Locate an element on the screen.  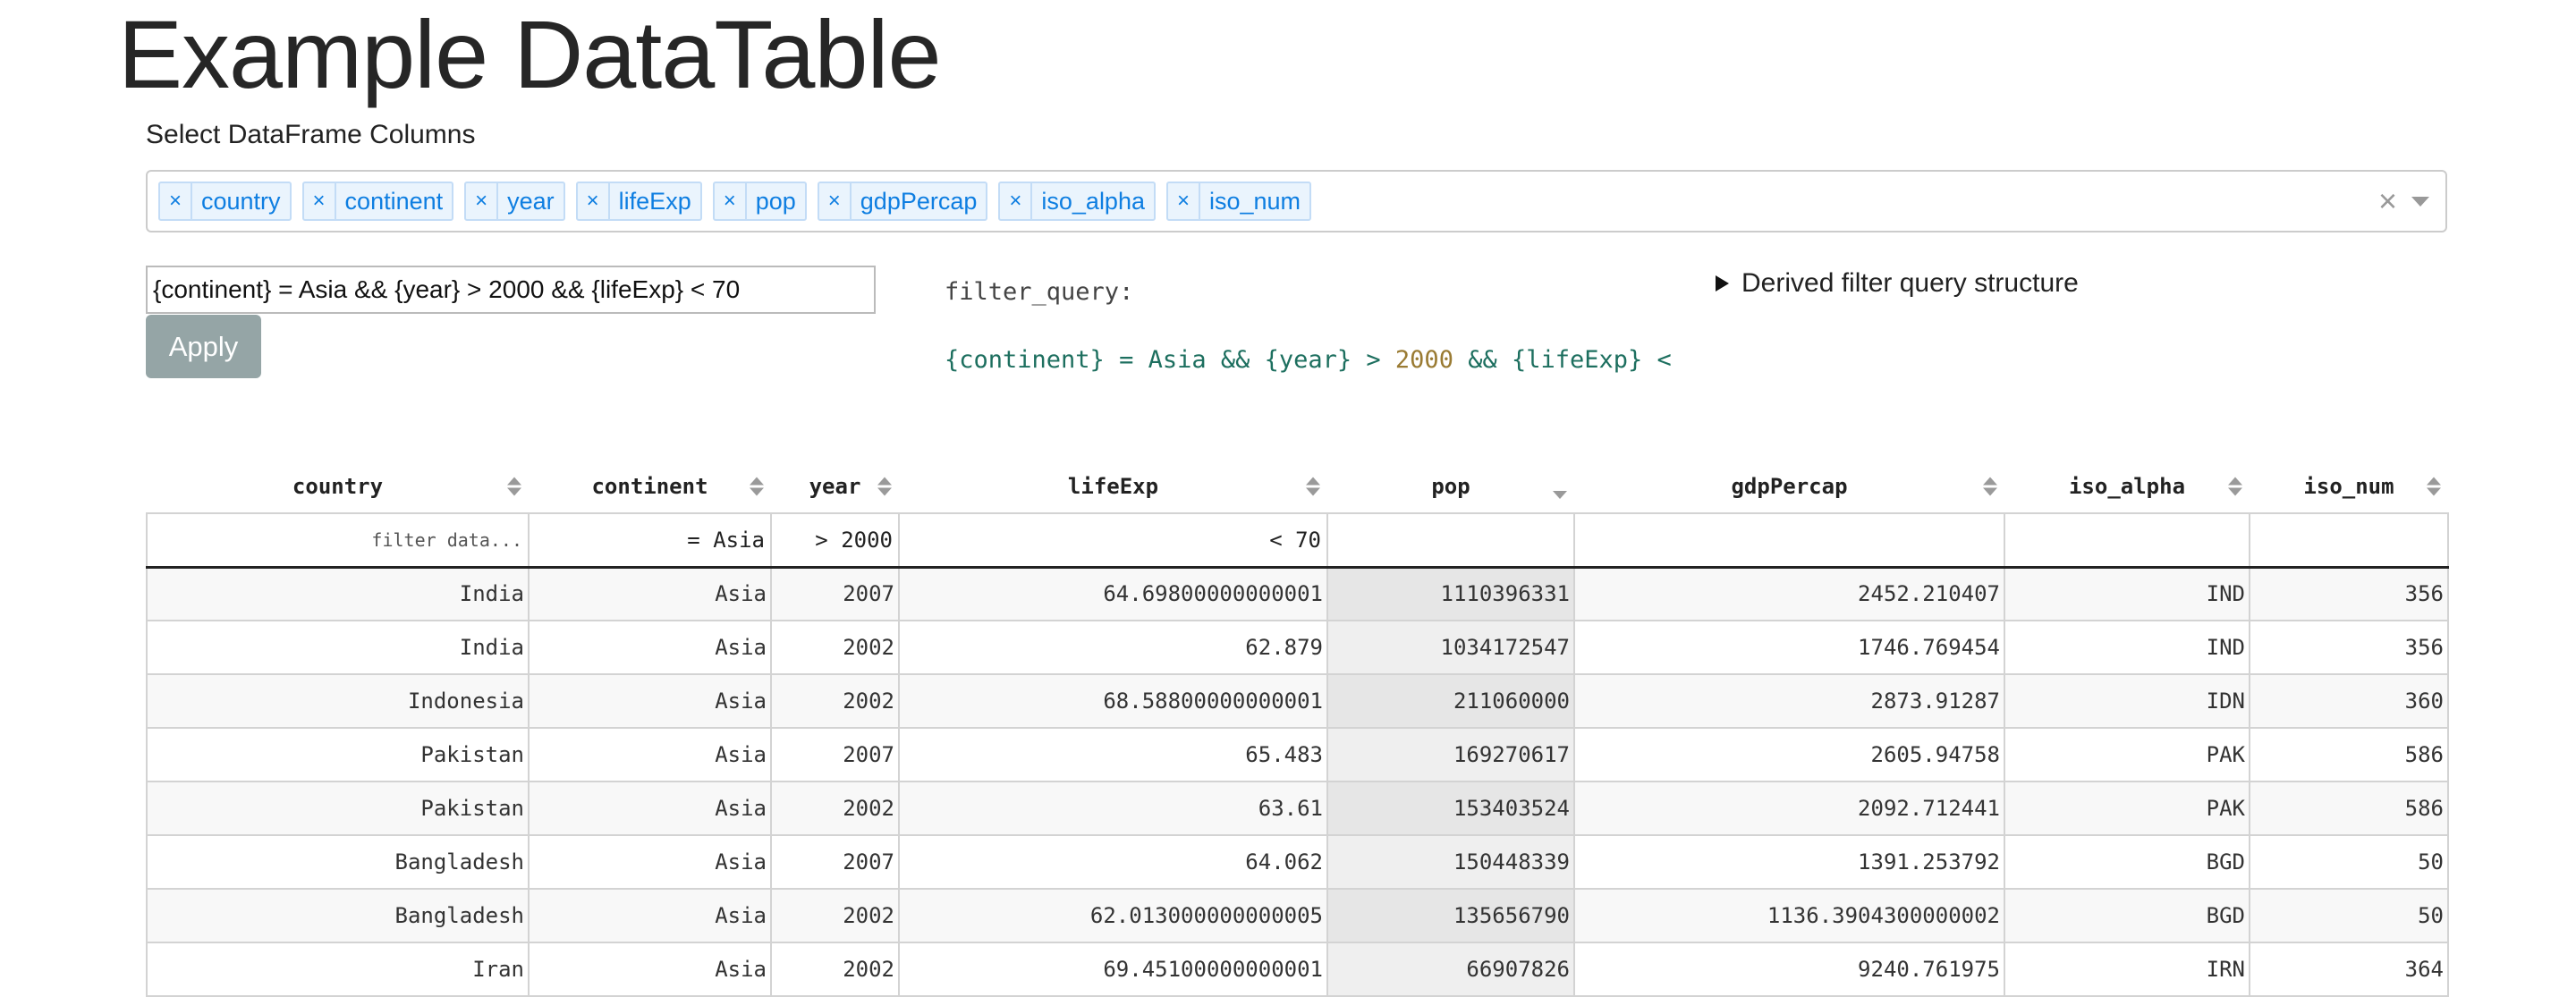
cell-pop: 66907826 is located at coordinates (1450, 969).